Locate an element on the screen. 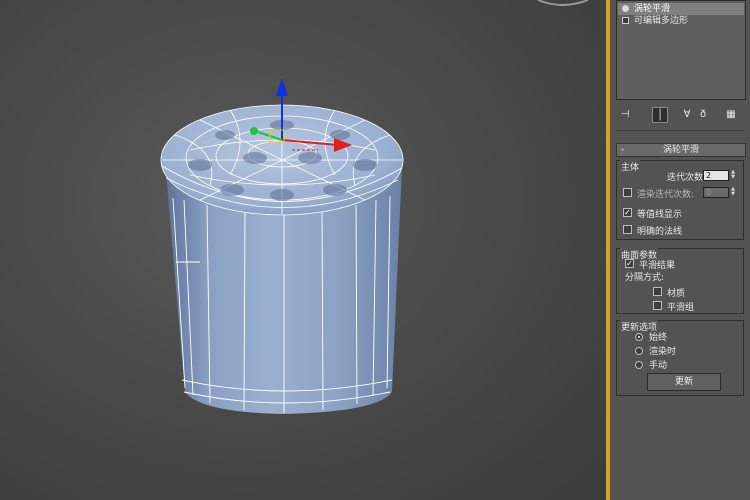 The height and width of the screenshot is (500, 750). stack-item-label: 涡轮平滑 is located at coordinates (652, 9).